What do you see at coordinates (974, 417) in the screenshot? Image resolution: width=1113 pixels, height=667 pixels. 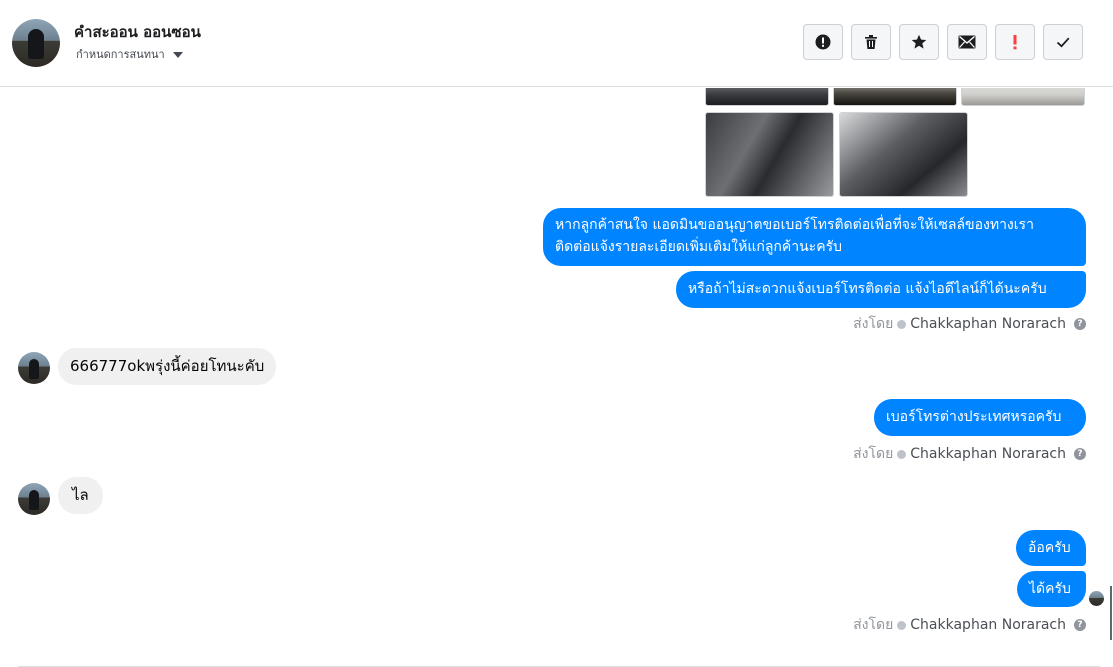 I see `message-text: เบอร์โทรต่างประเทศหรอครับ` at bounding box center [974, 417].